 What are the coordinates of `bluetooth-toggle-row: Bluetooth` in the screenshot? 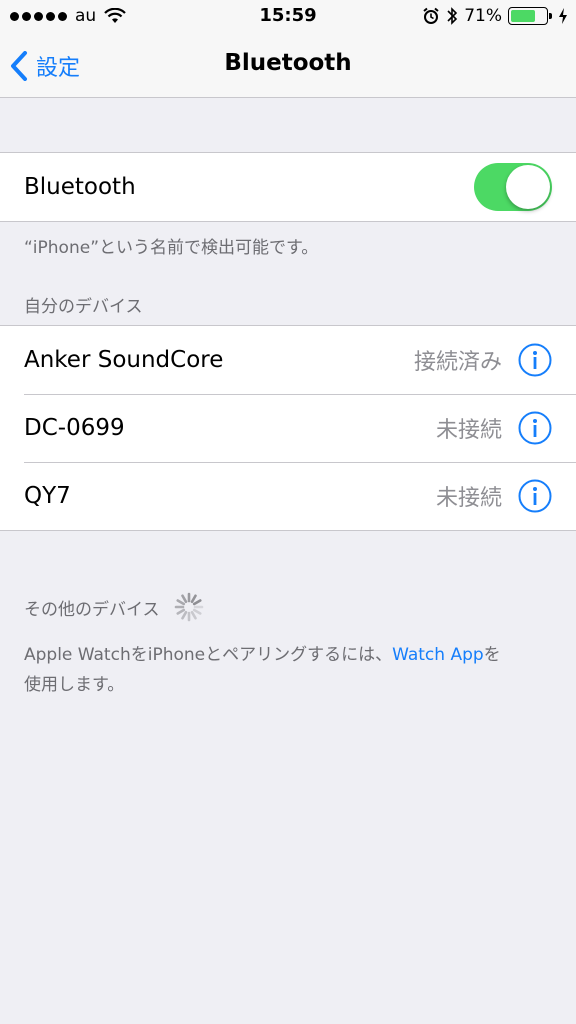 It's located at (288, 187).